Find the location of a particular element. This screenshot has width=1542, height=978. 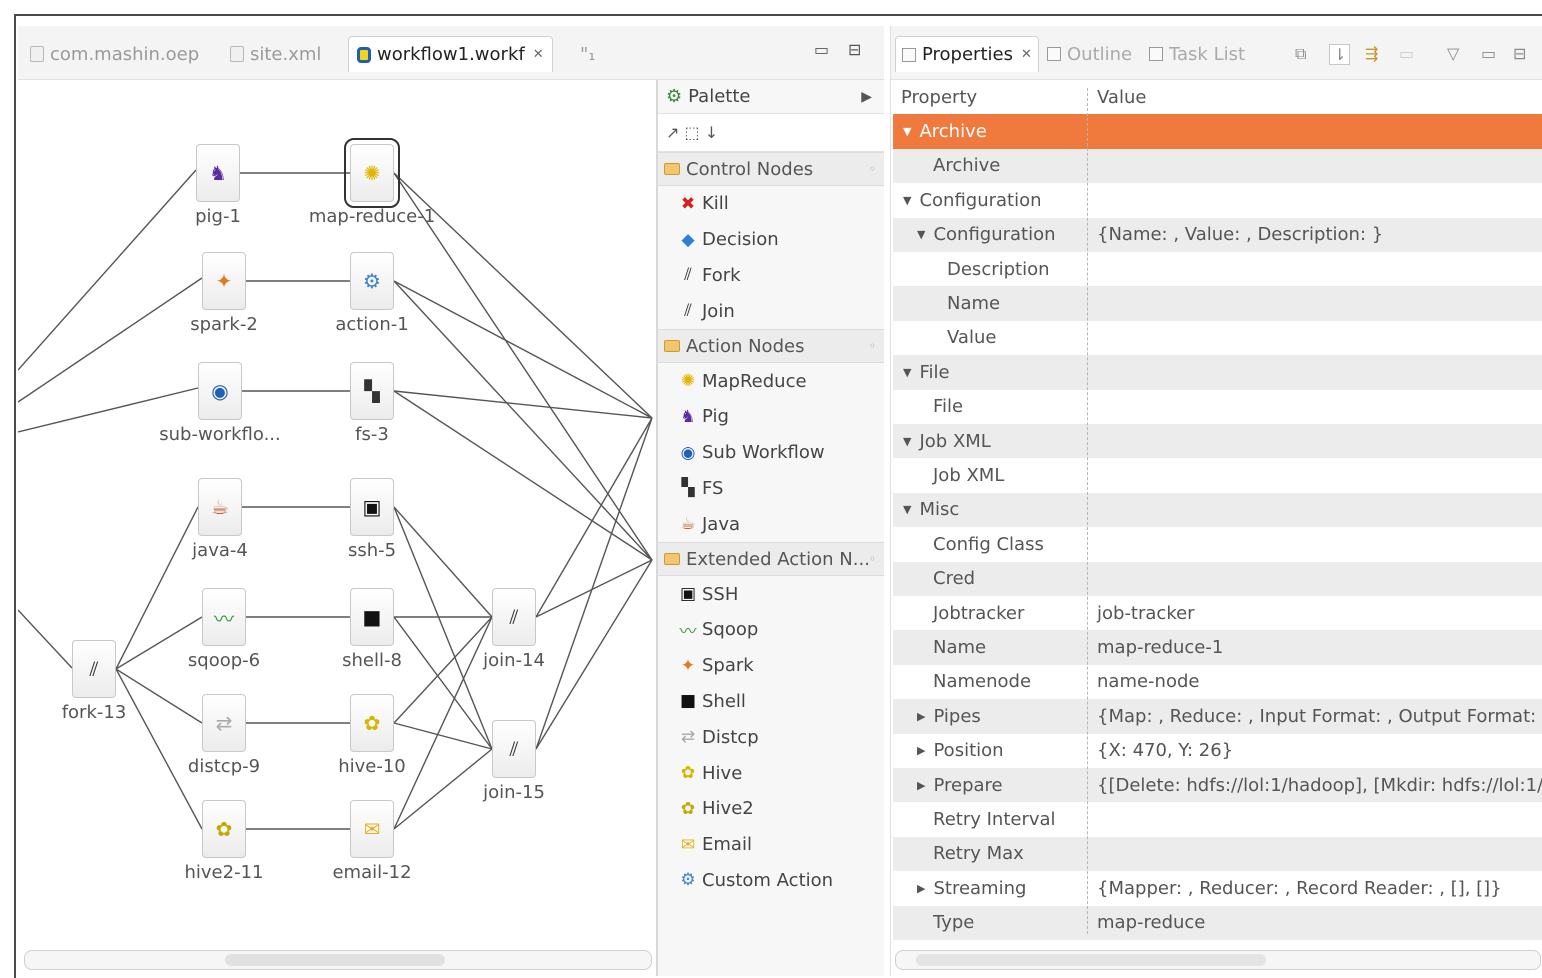

pin-view-icon: ⧉ is located at coordinates (1300, 54).